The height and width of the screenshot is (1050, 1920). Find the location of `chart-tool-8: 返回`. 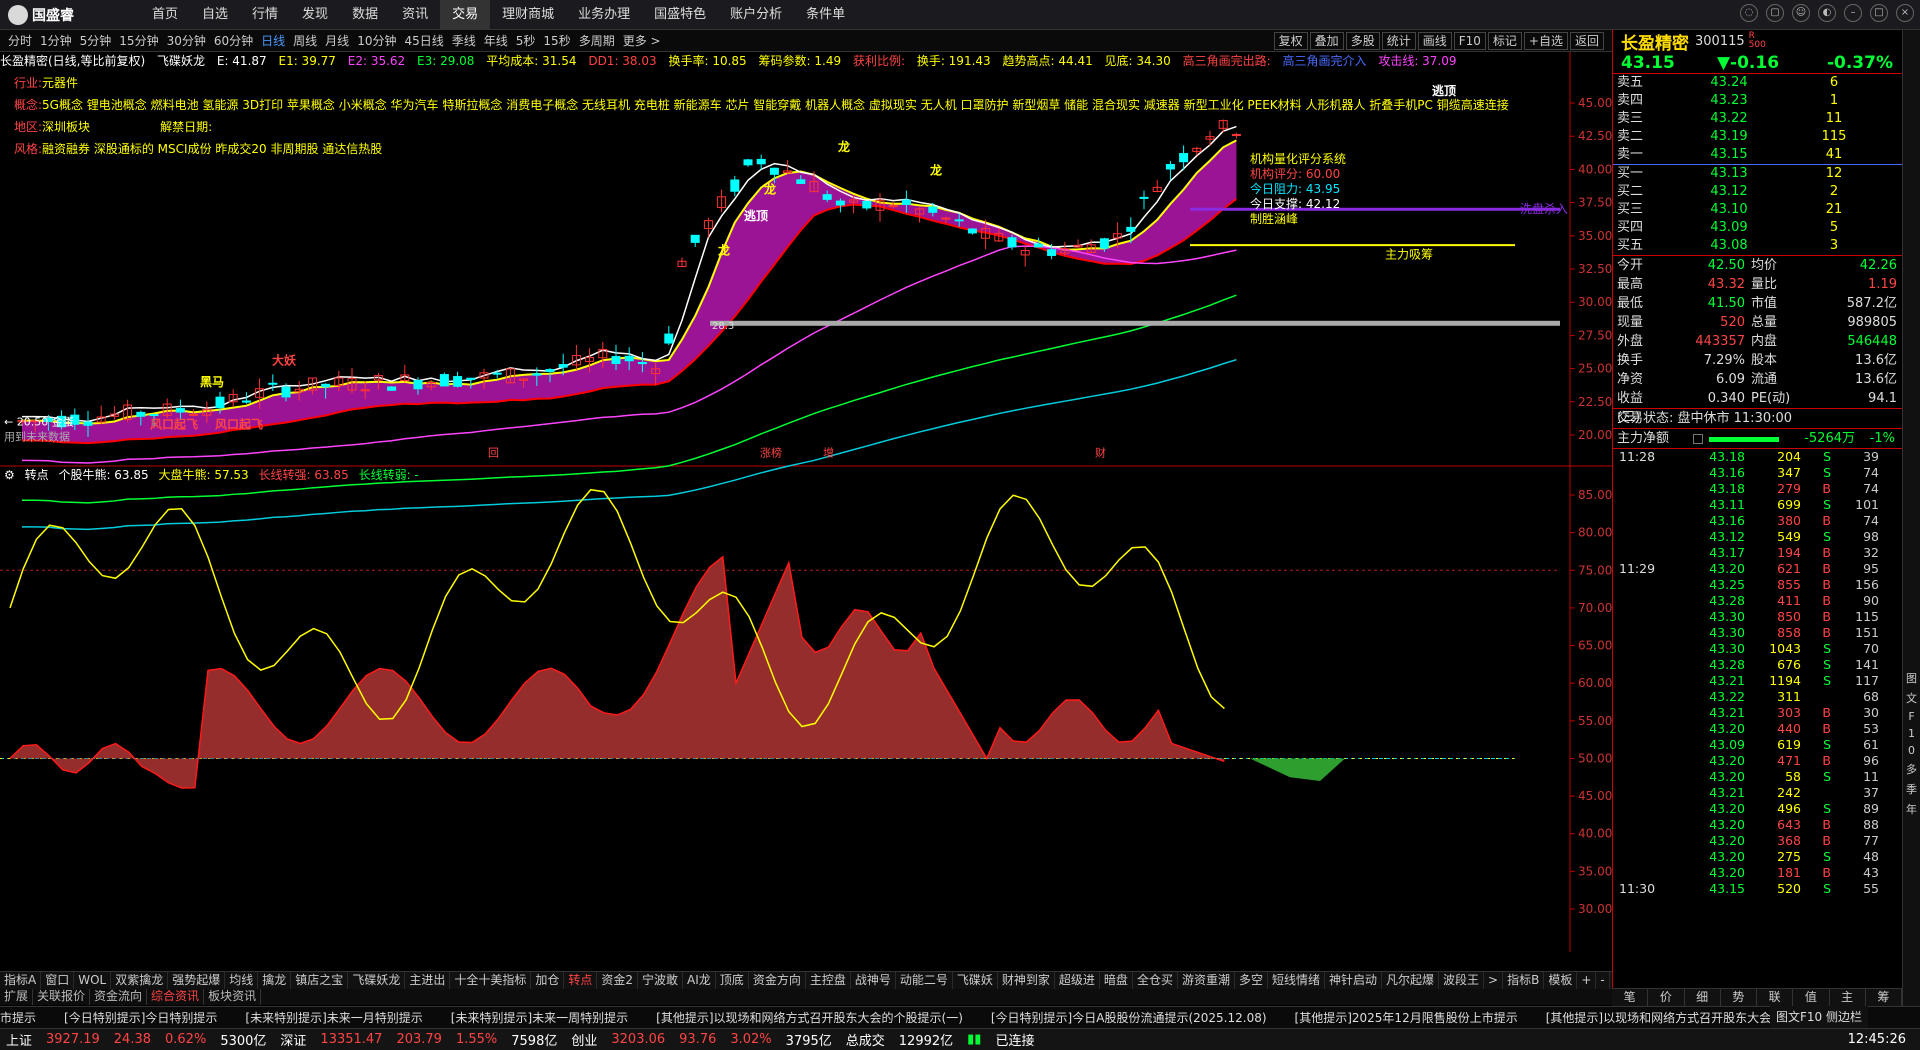

chart-tool-8: 返回 is located at coordinates (1586, 41).